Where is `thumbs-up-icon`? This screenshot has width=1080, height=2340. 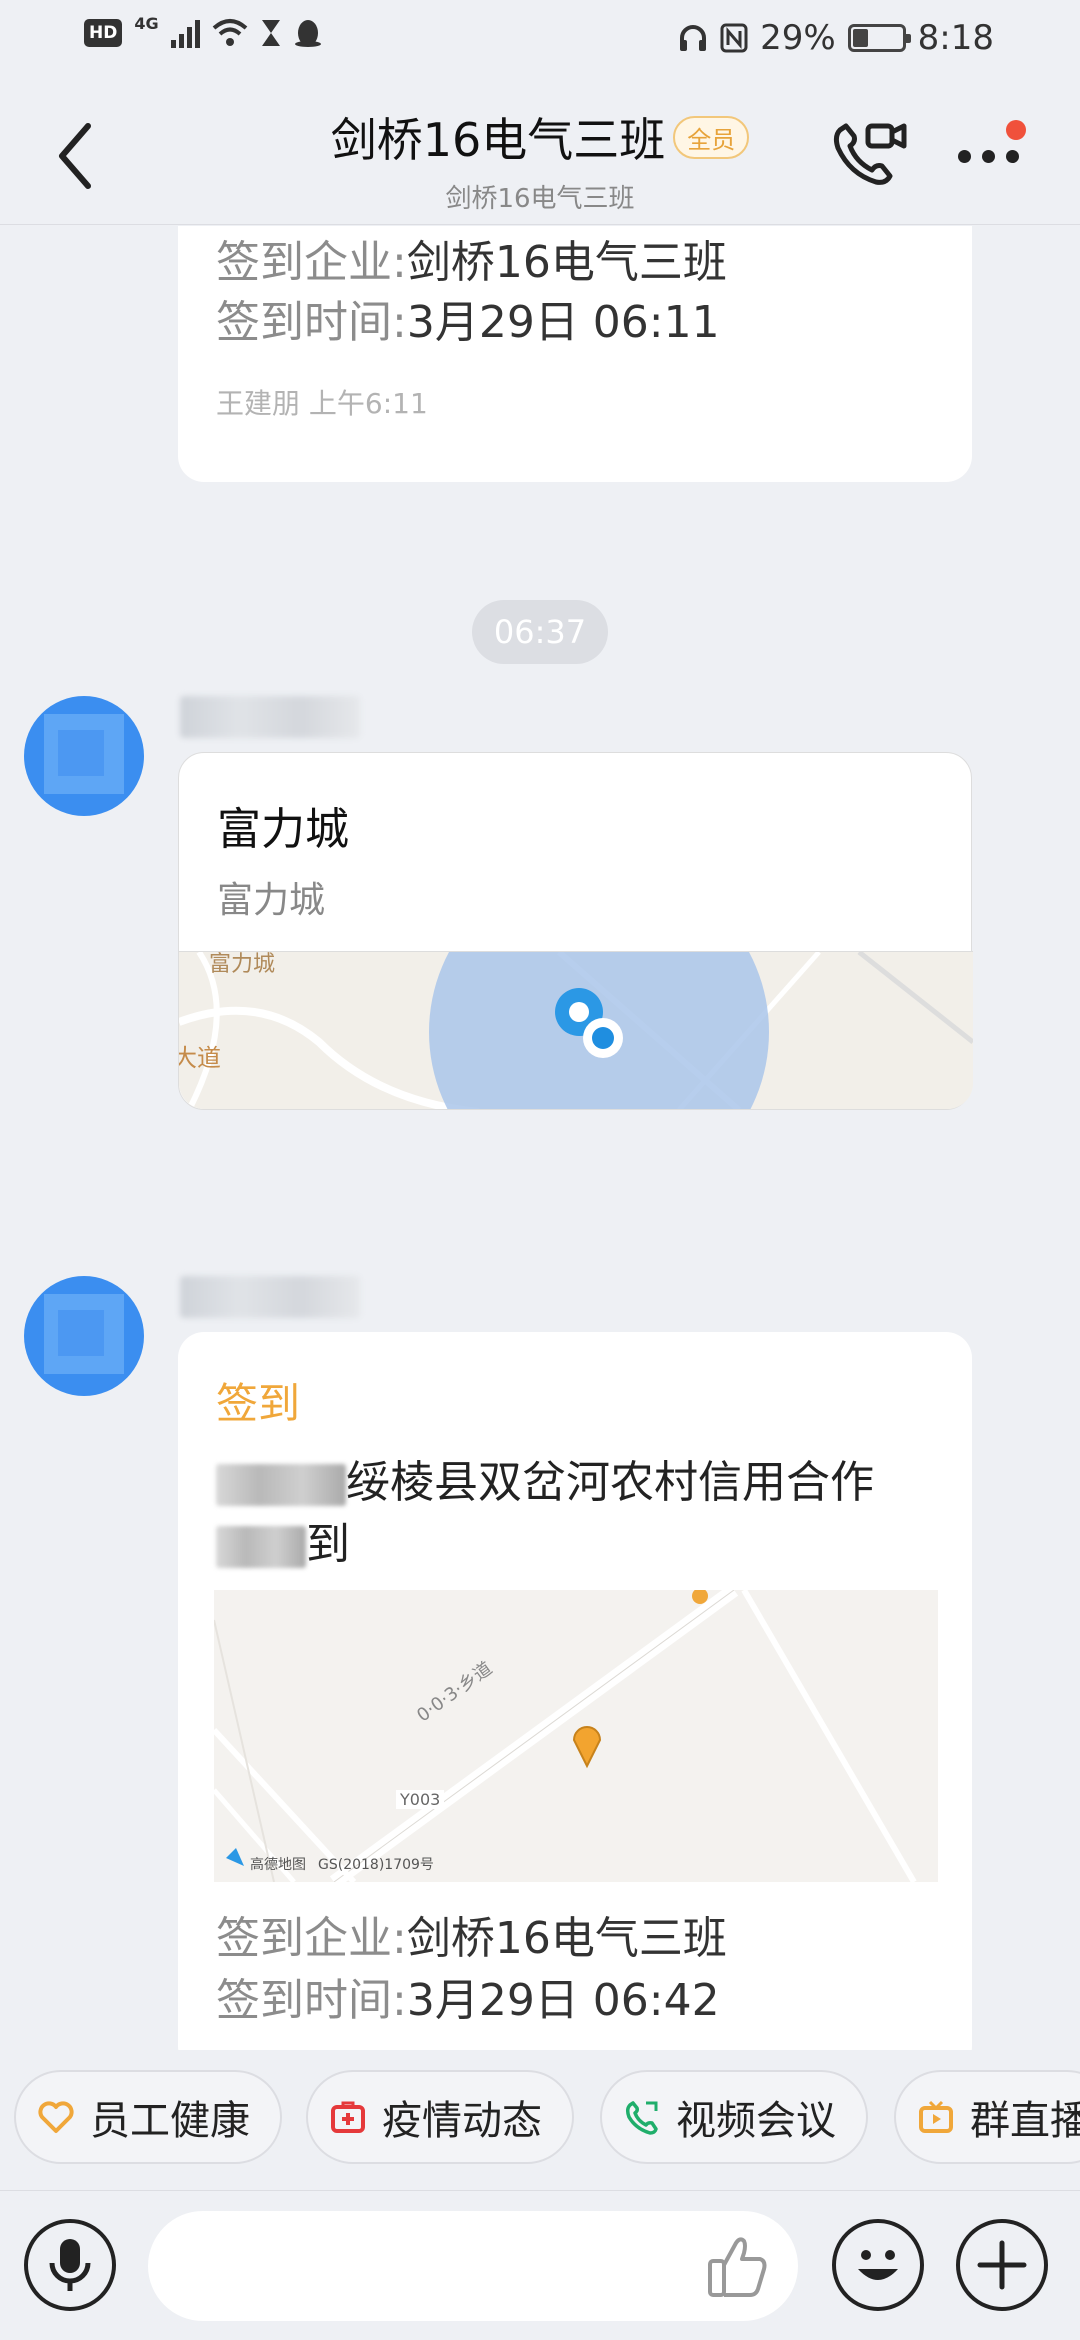 thumbs-up-icon is located at coordinates (739, 2266).